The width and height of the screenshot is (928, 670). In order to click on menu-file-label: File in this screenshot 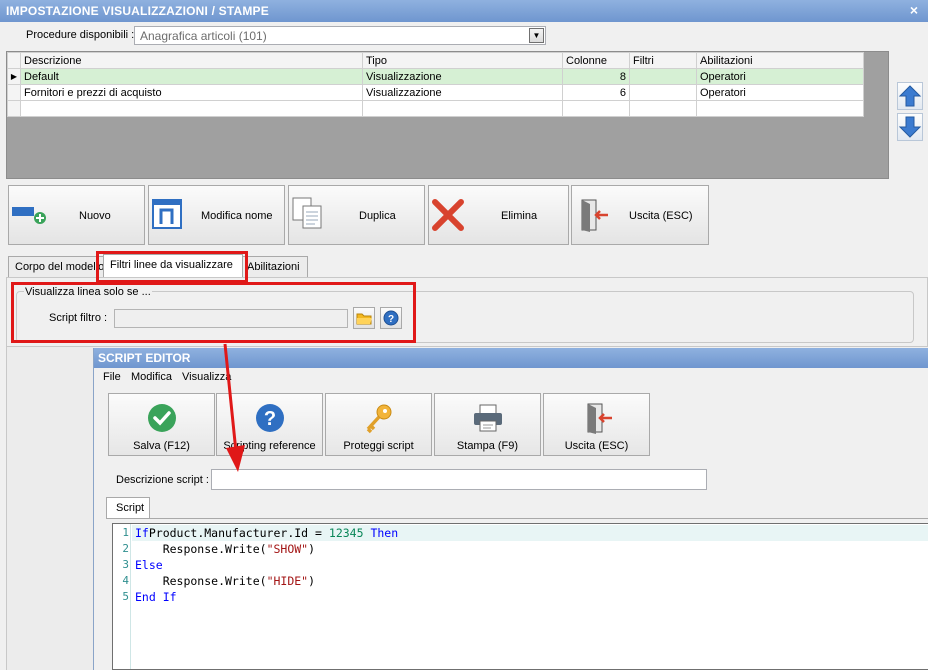, I will do `click(112, 377)`.